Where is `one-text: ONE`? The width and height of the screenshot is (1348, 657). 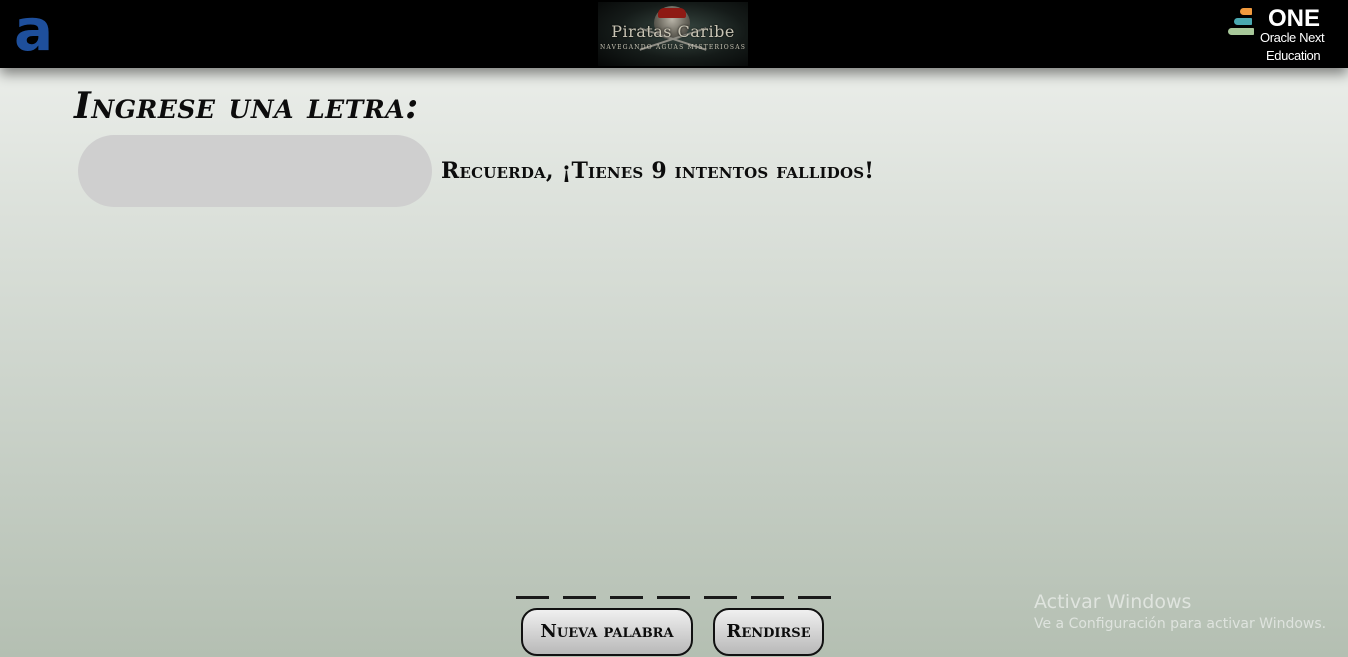 one-text: ONE is located at coordinates (1294, 18).